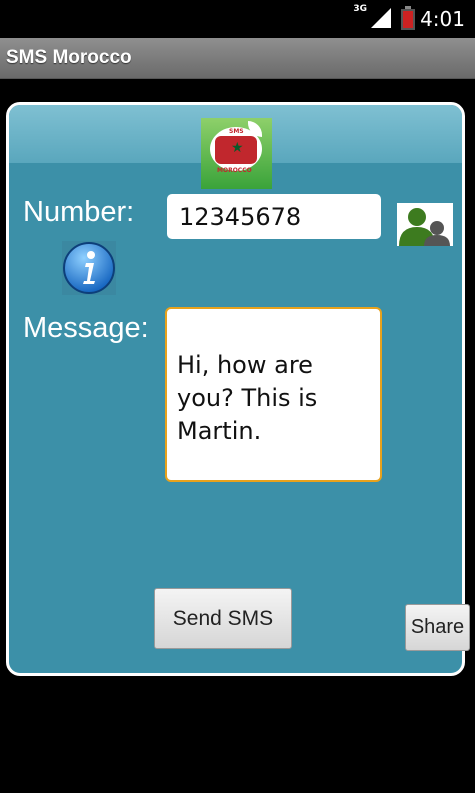 The width and height of the screenshot is (475, 793). I want to click on info-button, so click(89, 268).